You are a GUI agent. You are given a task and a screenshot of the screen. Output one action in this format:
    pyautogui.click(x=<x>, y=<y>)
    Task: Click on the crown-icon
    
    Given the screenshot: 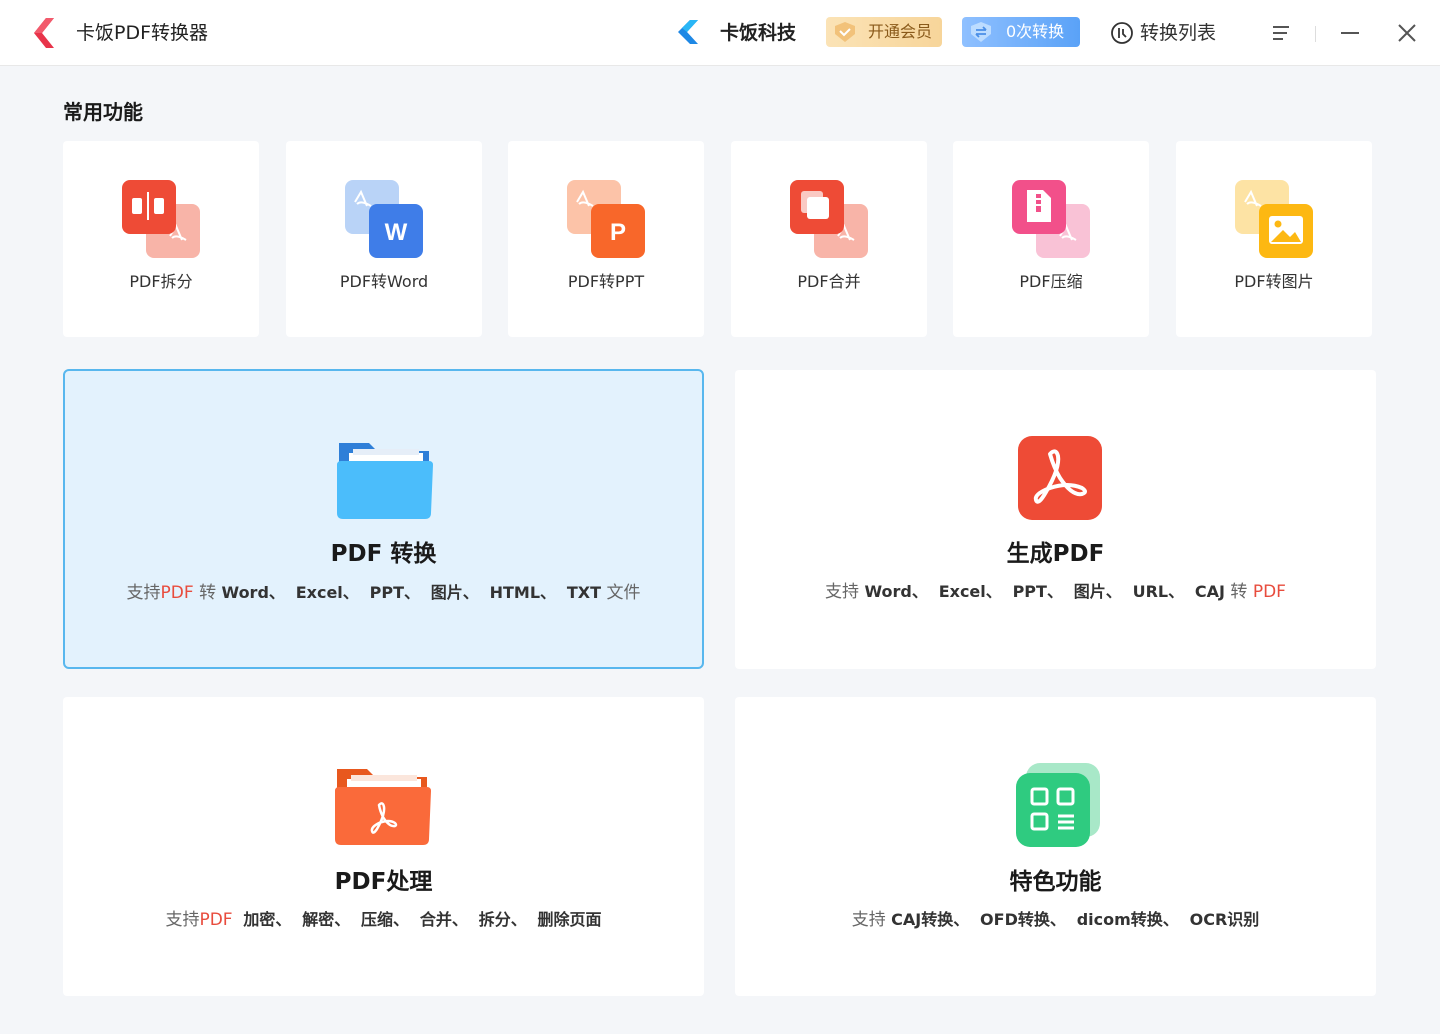 What is the action you would take?
    pyautogui.click(x=845, y=32)
    